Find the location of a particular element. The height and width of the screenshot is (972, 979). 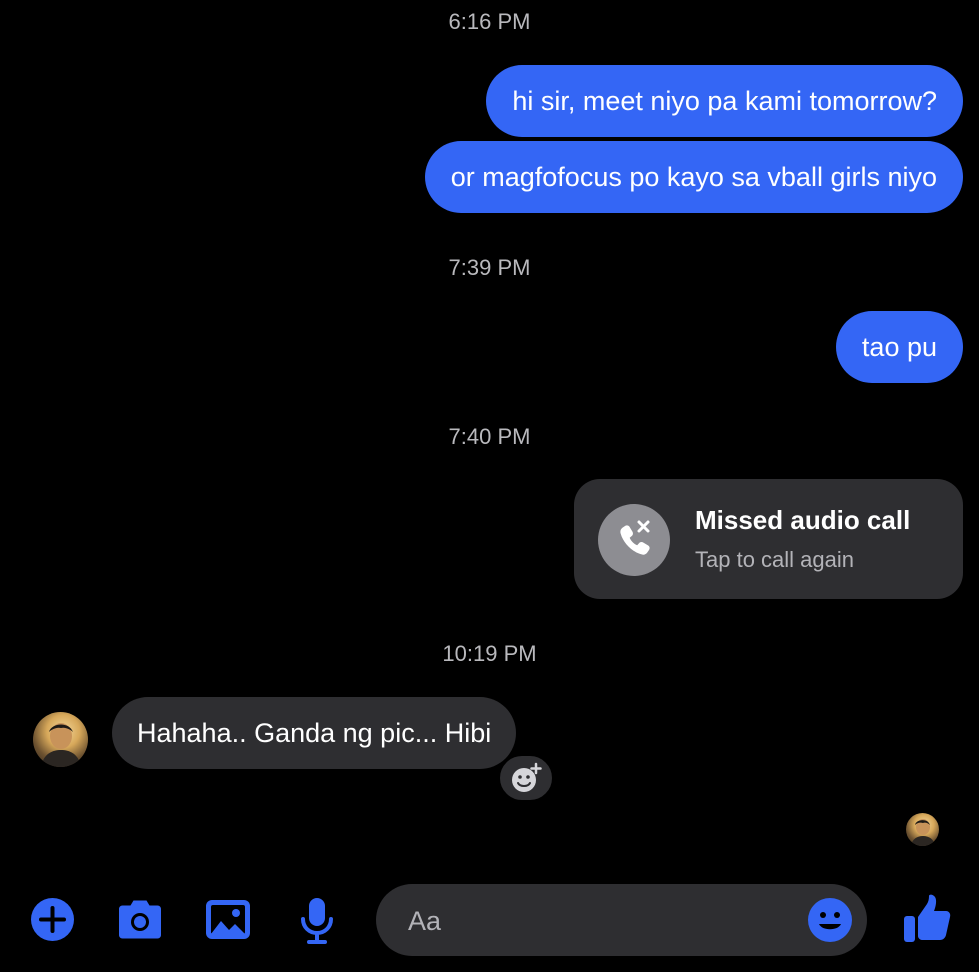

camera-icon is located at coordinates (140, 919).